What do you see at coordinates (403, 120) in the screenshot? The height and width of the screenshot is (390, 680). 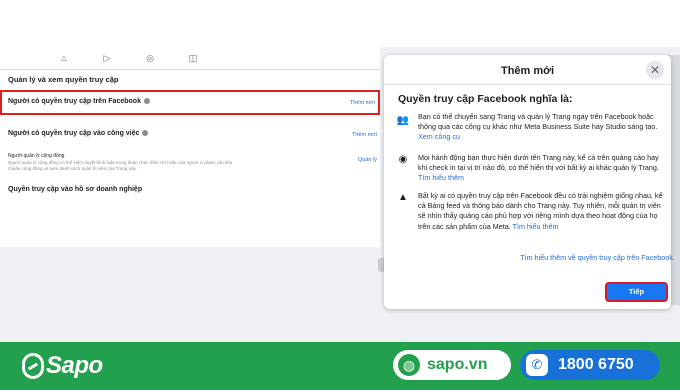 I see `people-icon: 👥` at bounding box center [403, 120].